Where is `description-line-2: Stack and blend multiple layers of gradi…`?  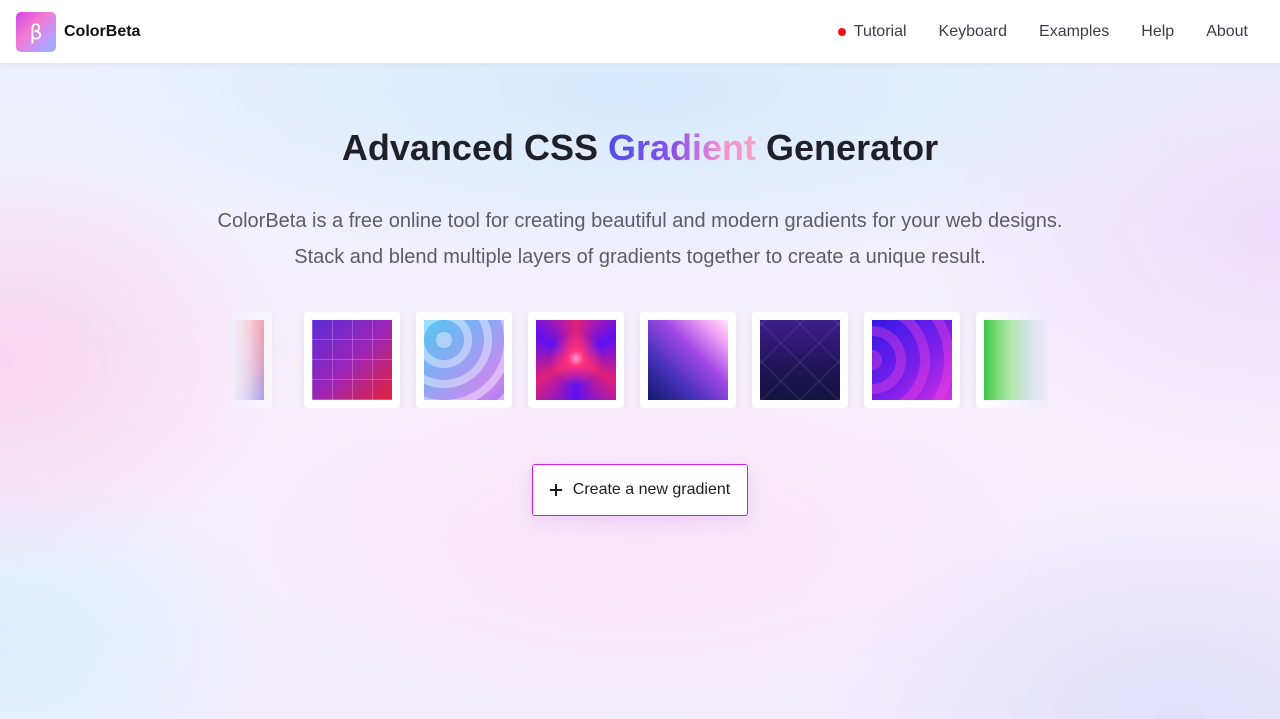 description-line-2: Stack and blend multiple layers of gradi… is located at coordinates (640, 257).